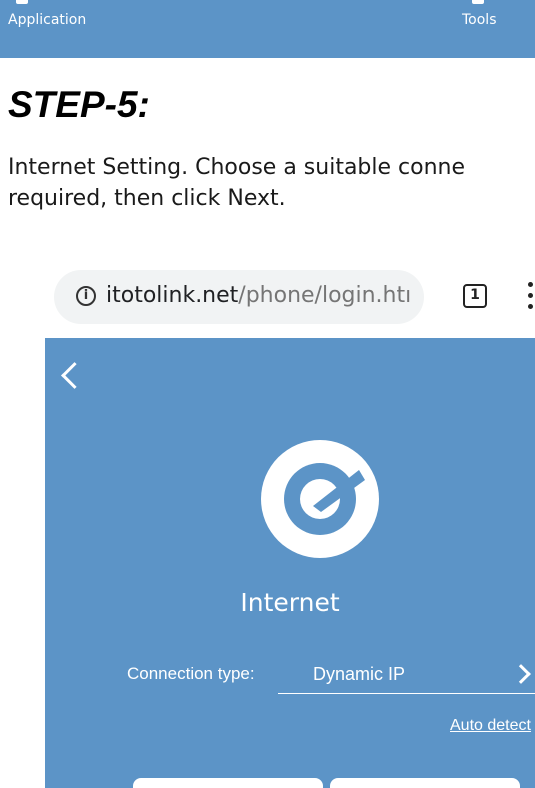 The height and width of the screenshot is (788, 535). What do you see at coordinates (267, 29) in the screenshot?
I see `top-bar: Application Tools` at bounding box center [267, 29].